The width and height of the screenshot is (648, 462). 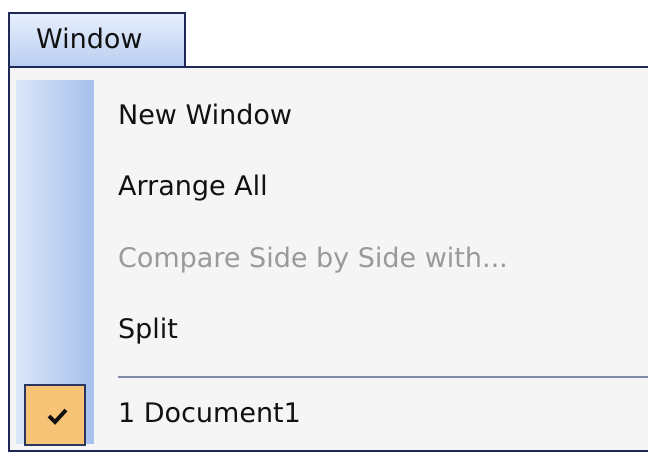 What do you see at coordinates (97, 40) in the screenshot?
I see `menu-title: Window` at bounding box center [97, 40].